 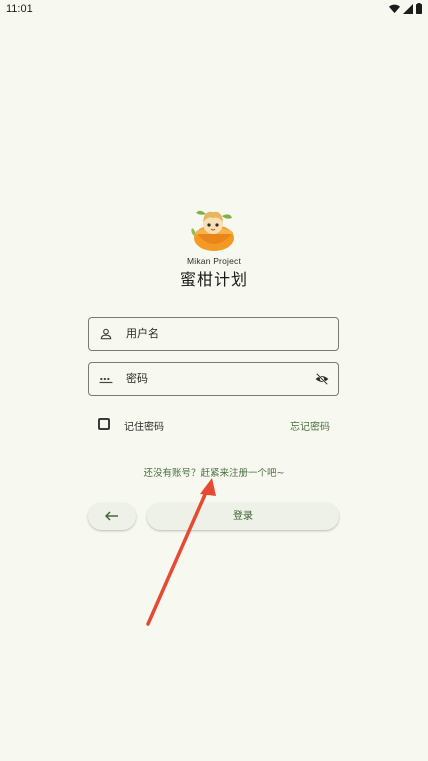 I want to click on register-link: 还没有账号？赶紧来注册一个吧~, so click(x=214, y=472).